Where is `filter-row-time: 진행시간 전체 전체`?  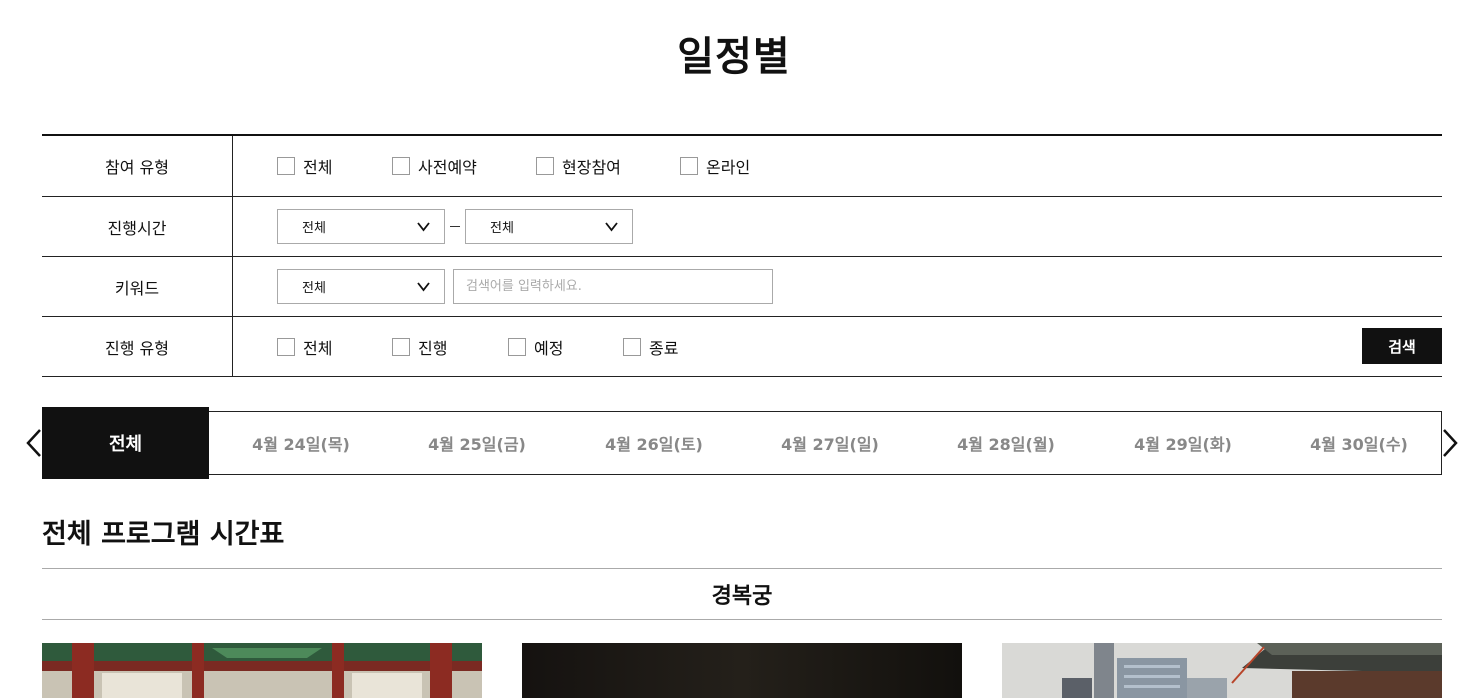 filter-row-time: 진행시간 전체 전체 is located at coordinates (742, 227).